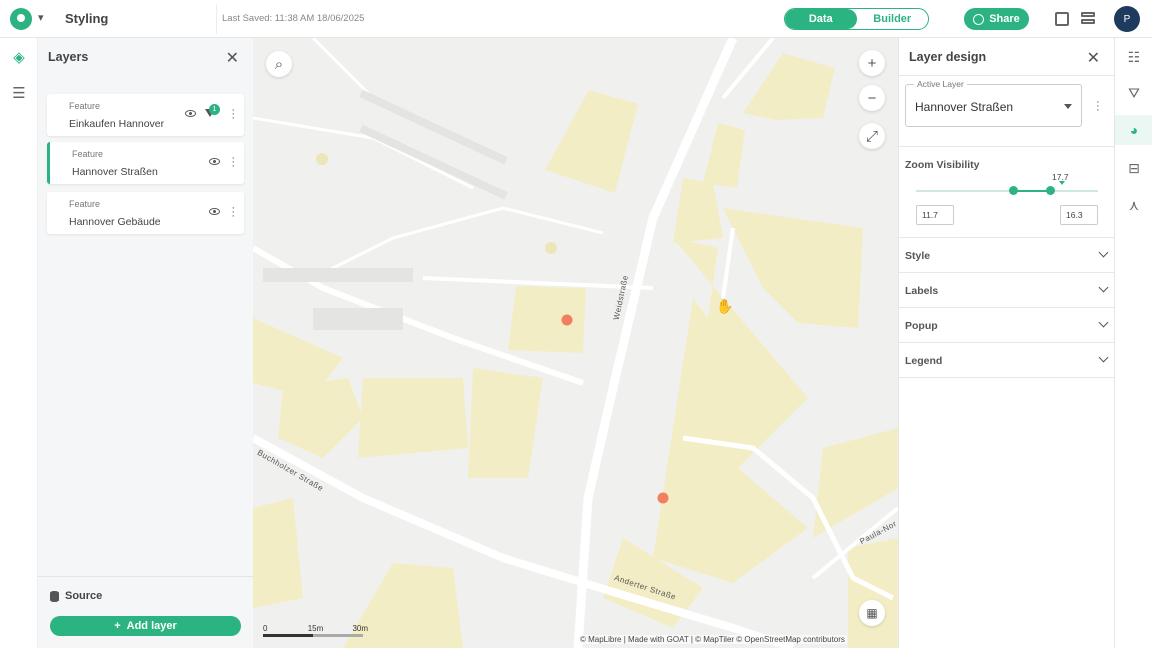 This screenshot has width=1152, height=648. I want to click on palette-icon: ◕, so click(1133, 130).